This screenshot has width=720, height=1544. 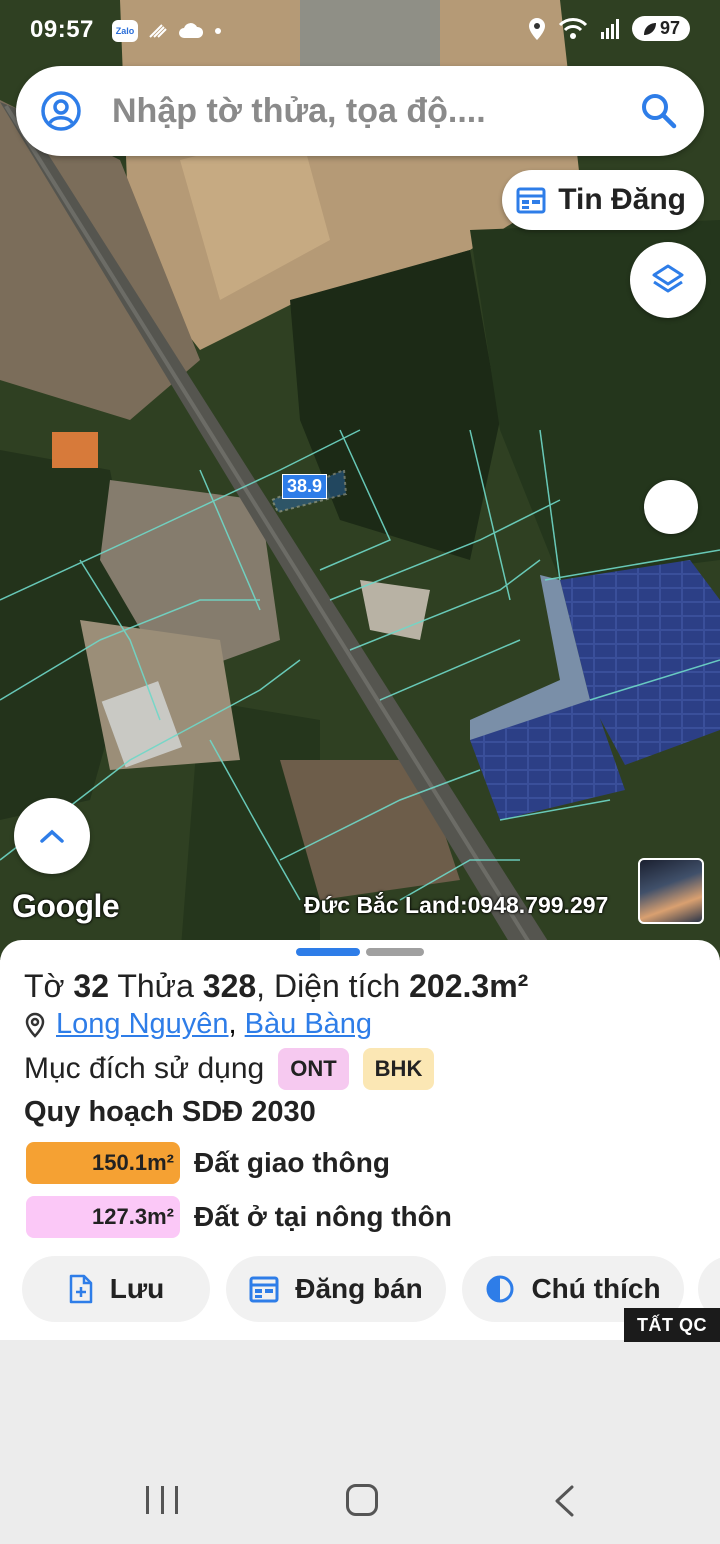 I want to click on dot-icon, so click(x=218, y=31).